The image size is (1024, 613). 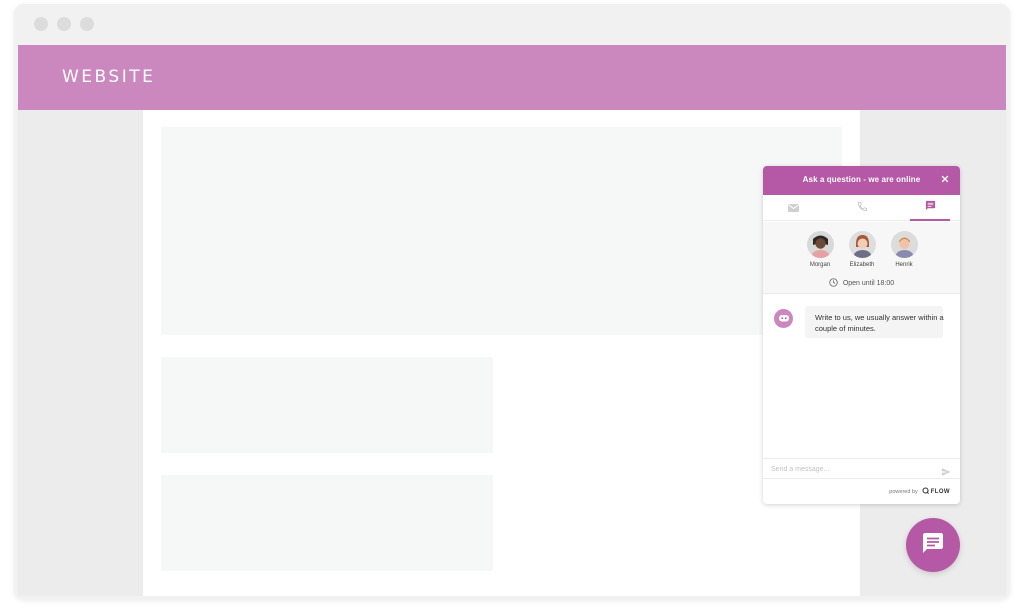 I want to click on tab-phone, so click(x=862, y=208).